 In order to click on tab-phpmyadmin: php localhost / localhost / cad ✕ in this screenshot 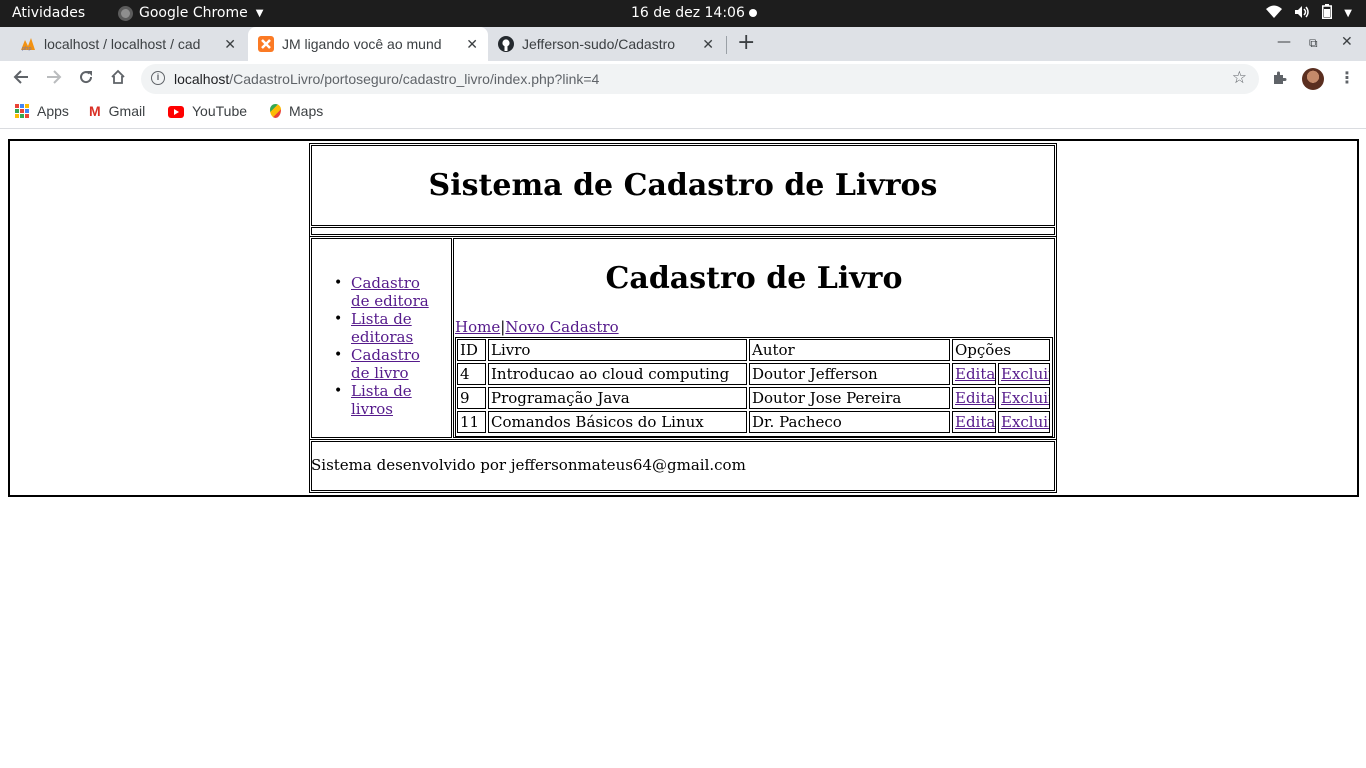, I will do `click(128, 44)`.